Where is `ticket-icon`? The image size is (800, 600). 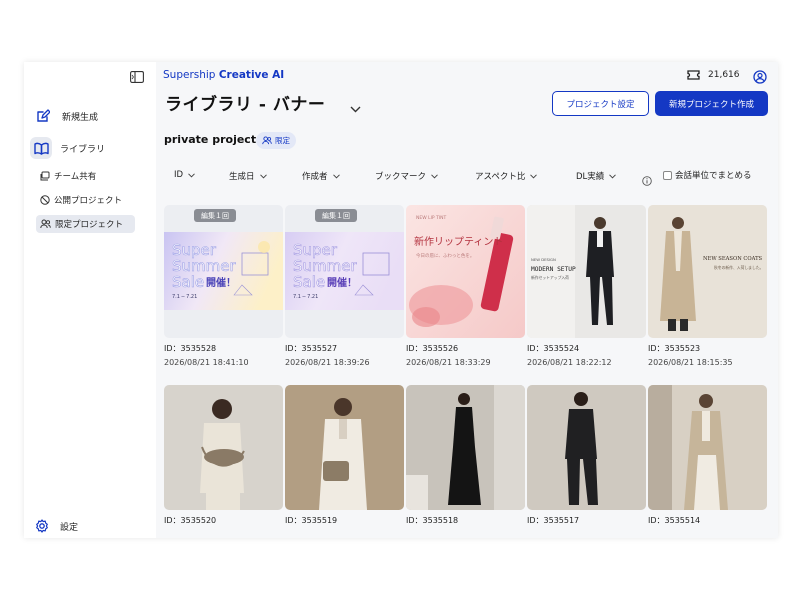
ticket-icon is located at coordinates (693, 75).